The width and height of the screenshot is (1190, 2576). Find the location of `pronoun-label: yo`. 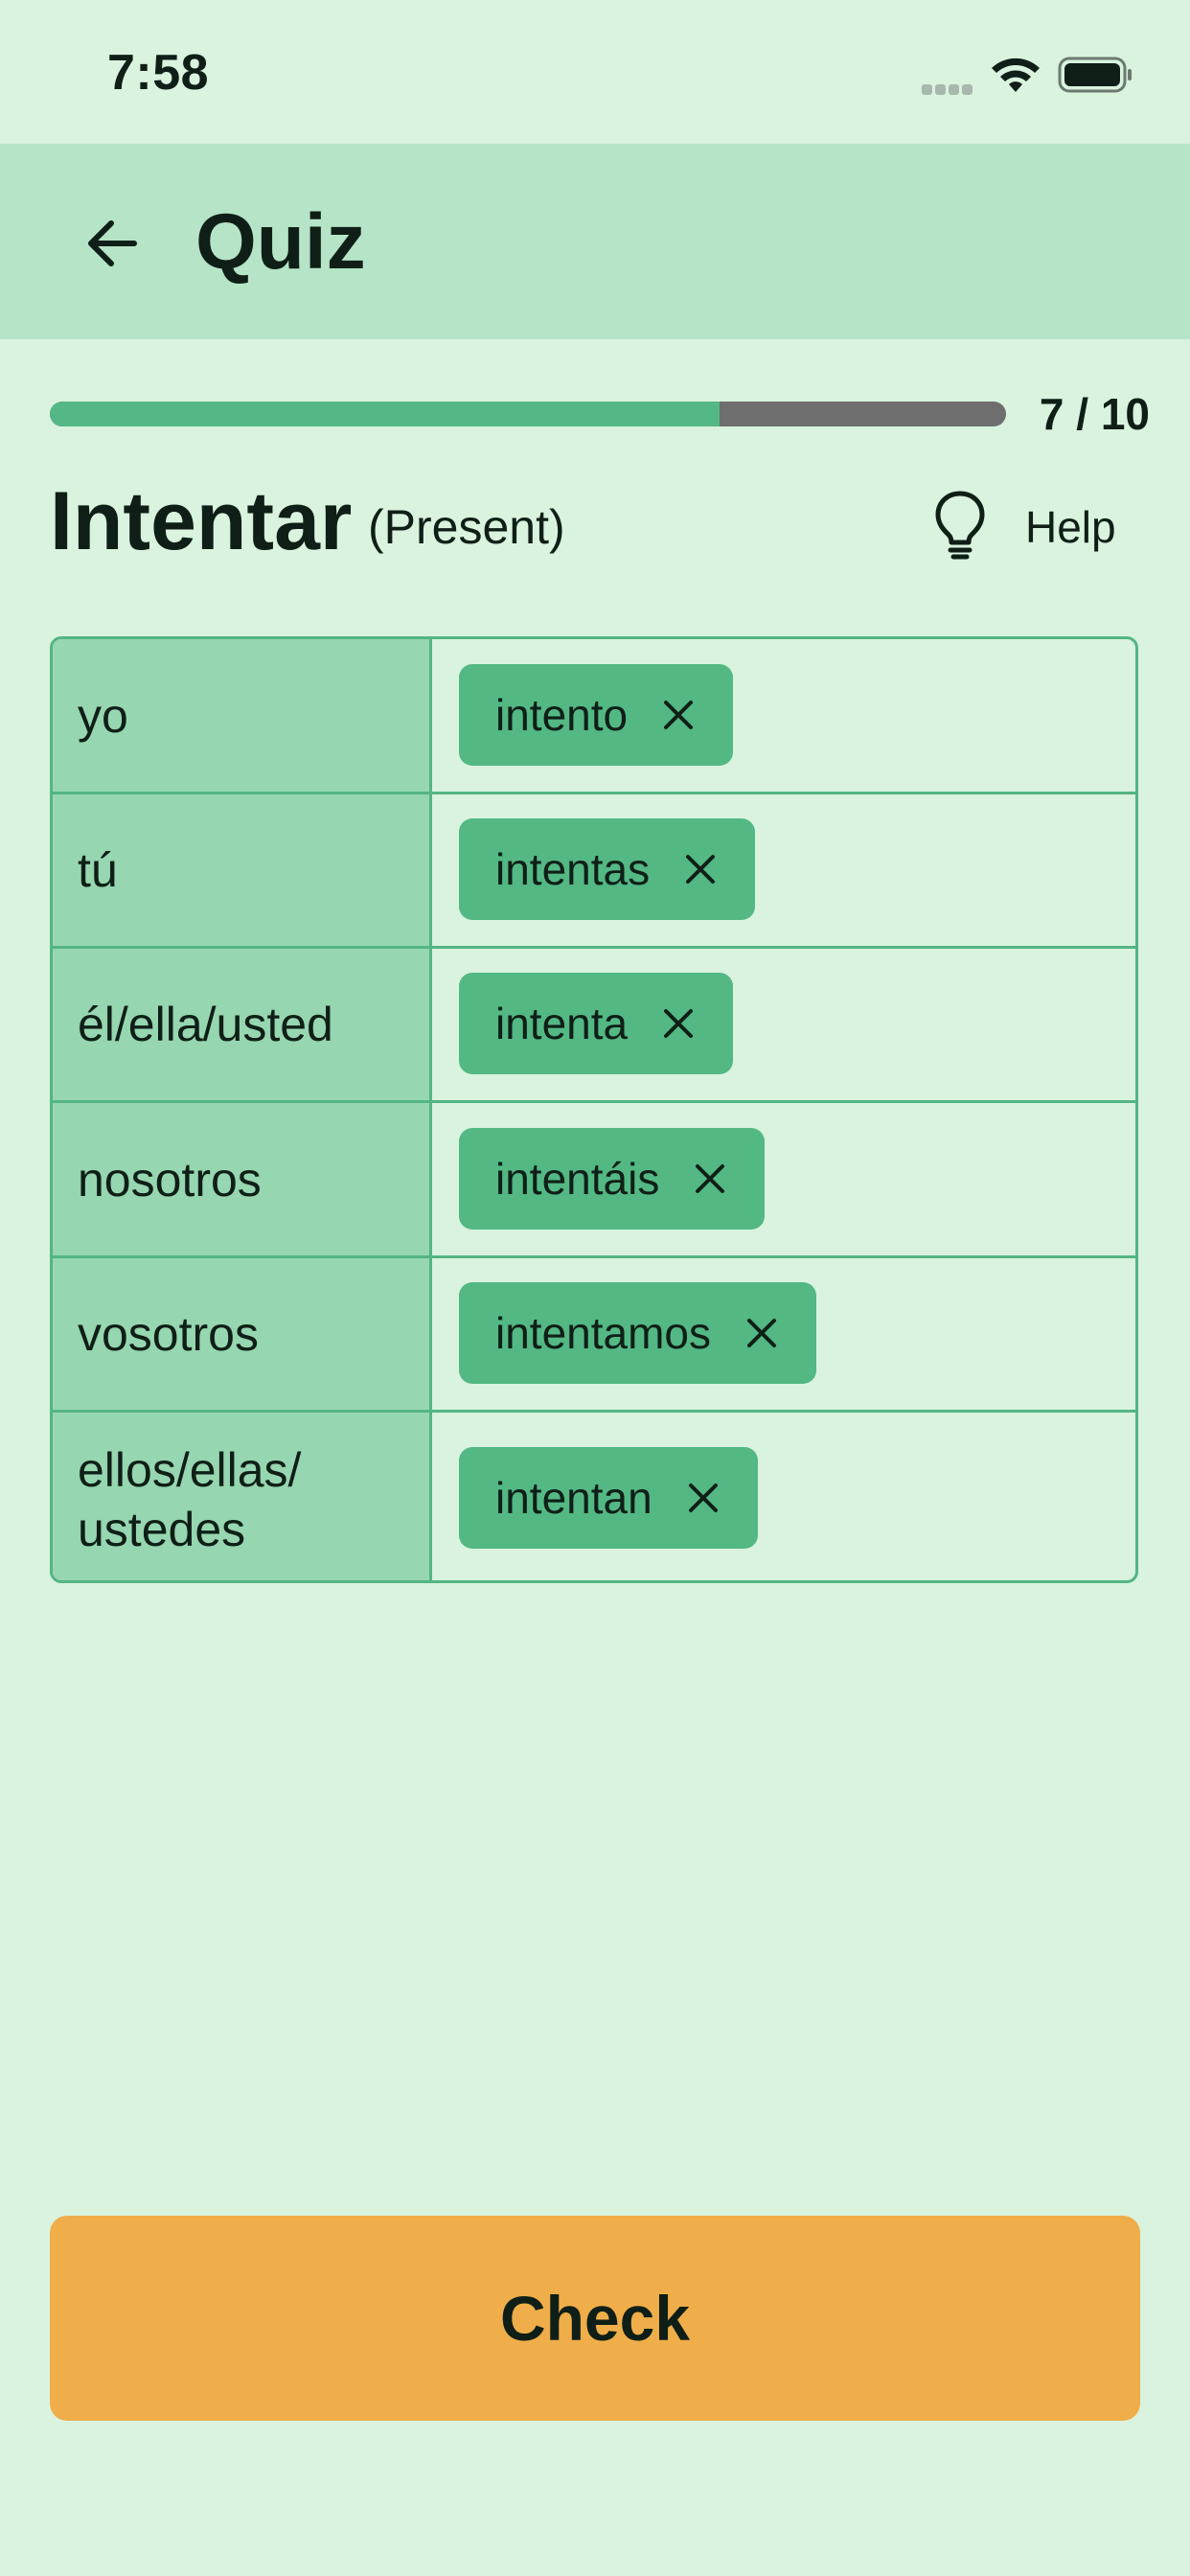

pronoun-label: yo is located at coordinates (103, 715).